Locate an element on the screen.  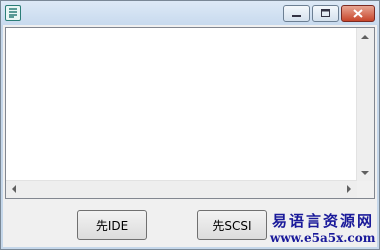
minimize-button is located at coordinates (296, 13).